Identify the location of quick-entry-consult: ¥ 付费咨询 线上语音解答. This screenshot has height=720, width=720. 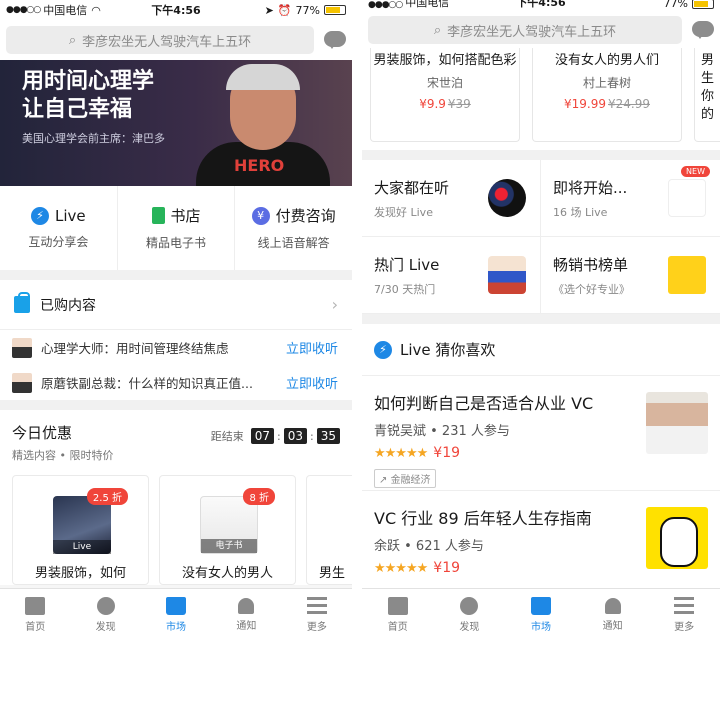
(293, 228).